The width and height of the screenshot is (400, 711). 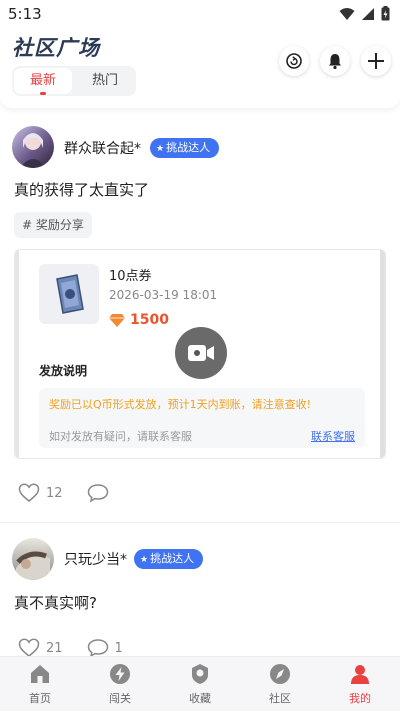 I want to click on page-title: 社区广场, so click(x=56, y=48).